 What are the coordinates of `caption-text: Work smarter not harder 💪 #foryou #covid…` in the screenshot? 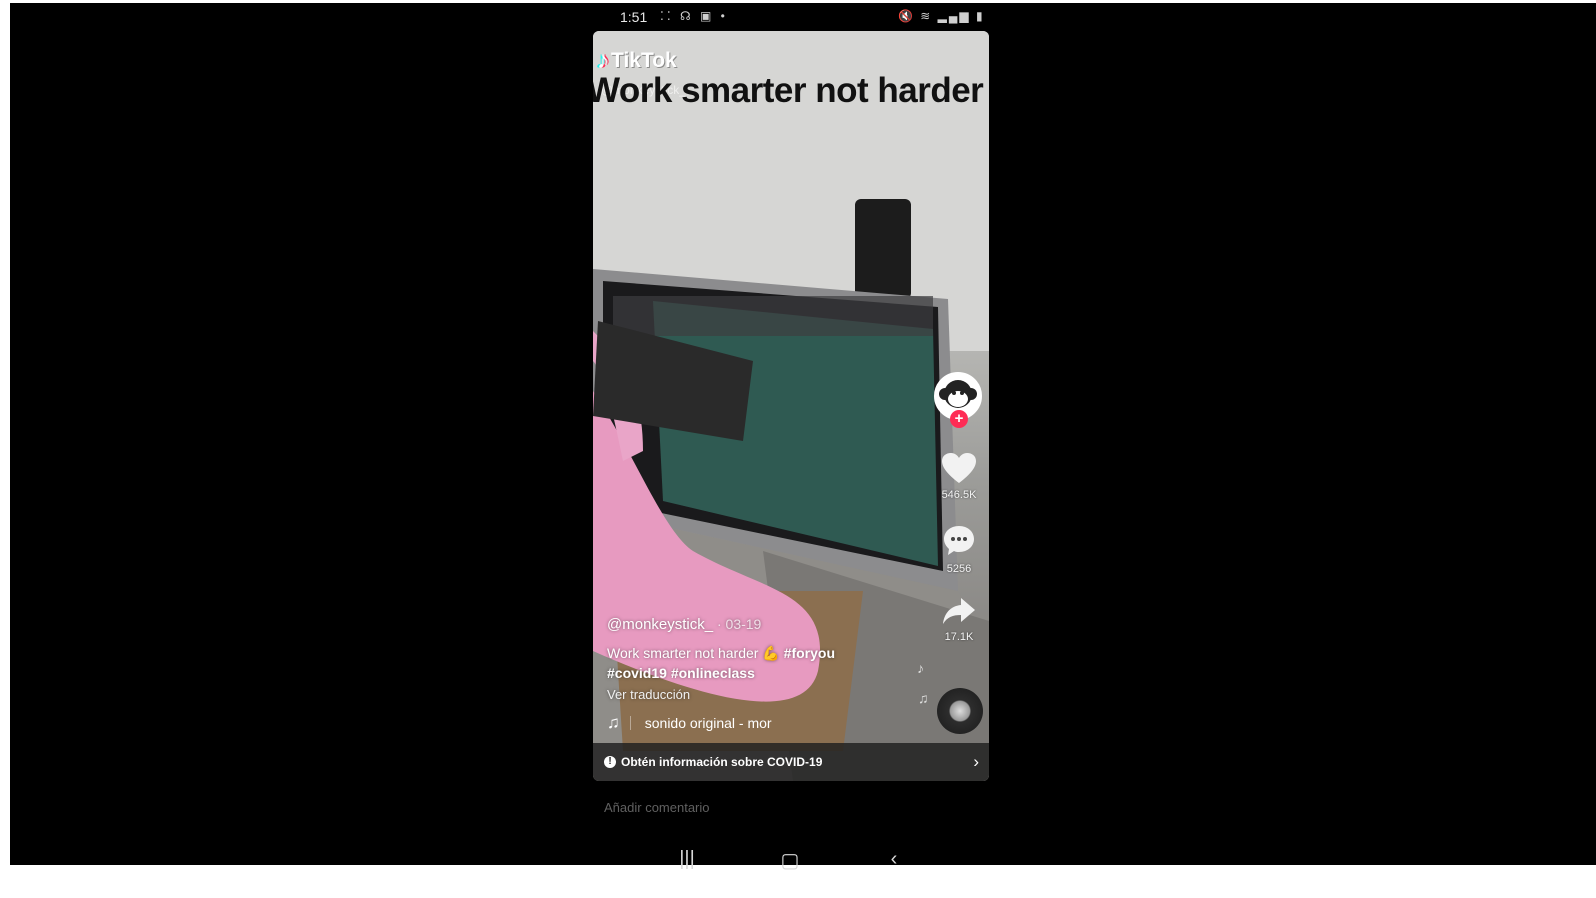 It's located at (767, 663).